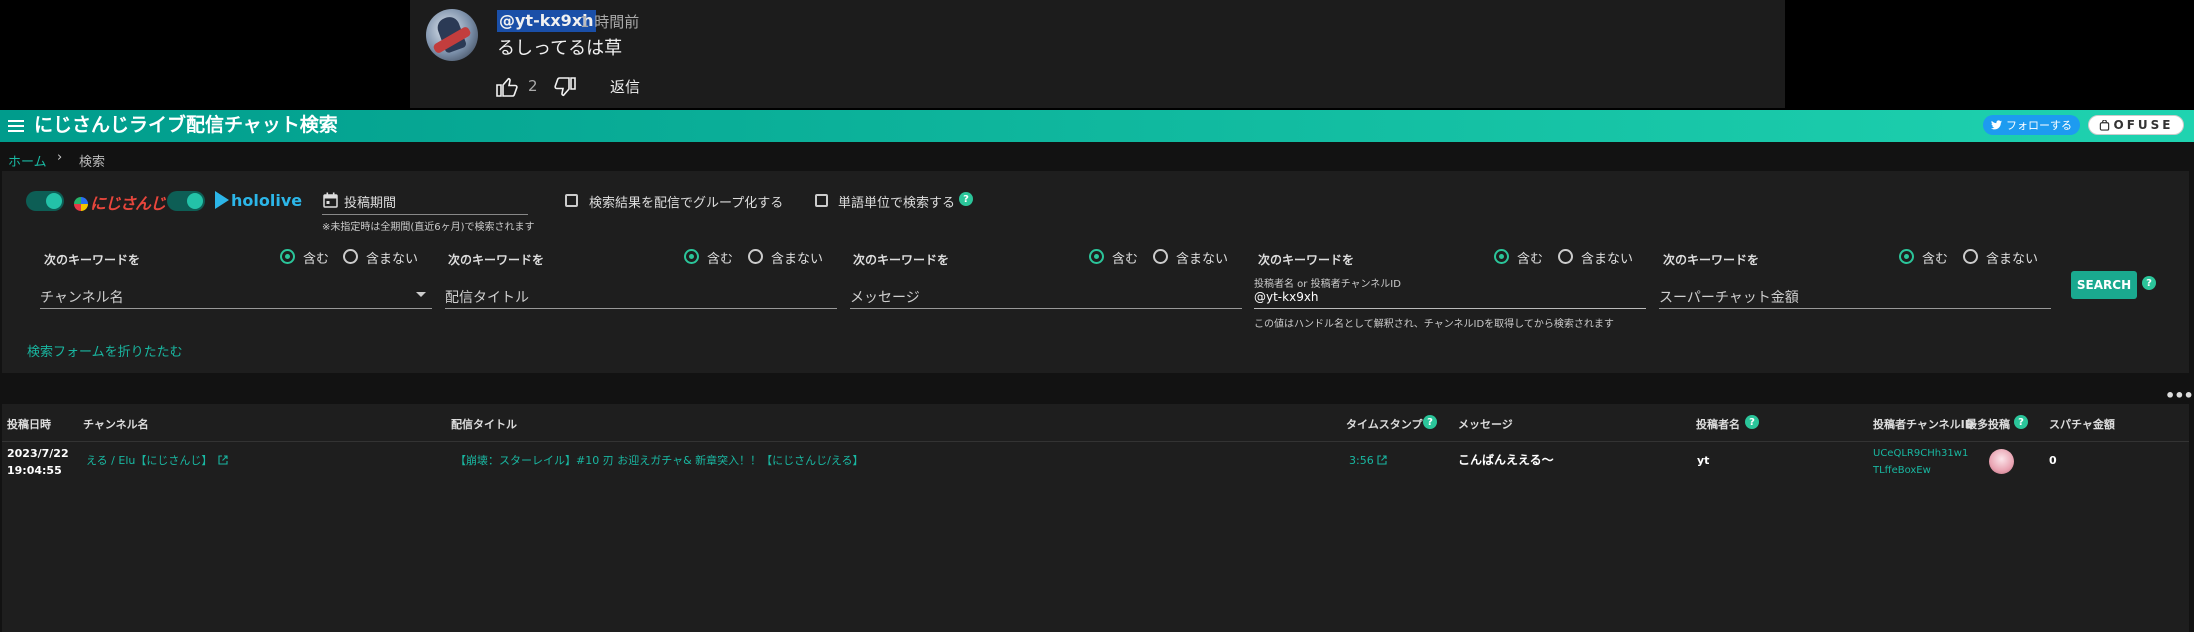 This screenshot has width=2194, height=632. Describe the element at coordinates (370, 201) in the screenshot. I see `period-field-label: 投稿期間` at that location.